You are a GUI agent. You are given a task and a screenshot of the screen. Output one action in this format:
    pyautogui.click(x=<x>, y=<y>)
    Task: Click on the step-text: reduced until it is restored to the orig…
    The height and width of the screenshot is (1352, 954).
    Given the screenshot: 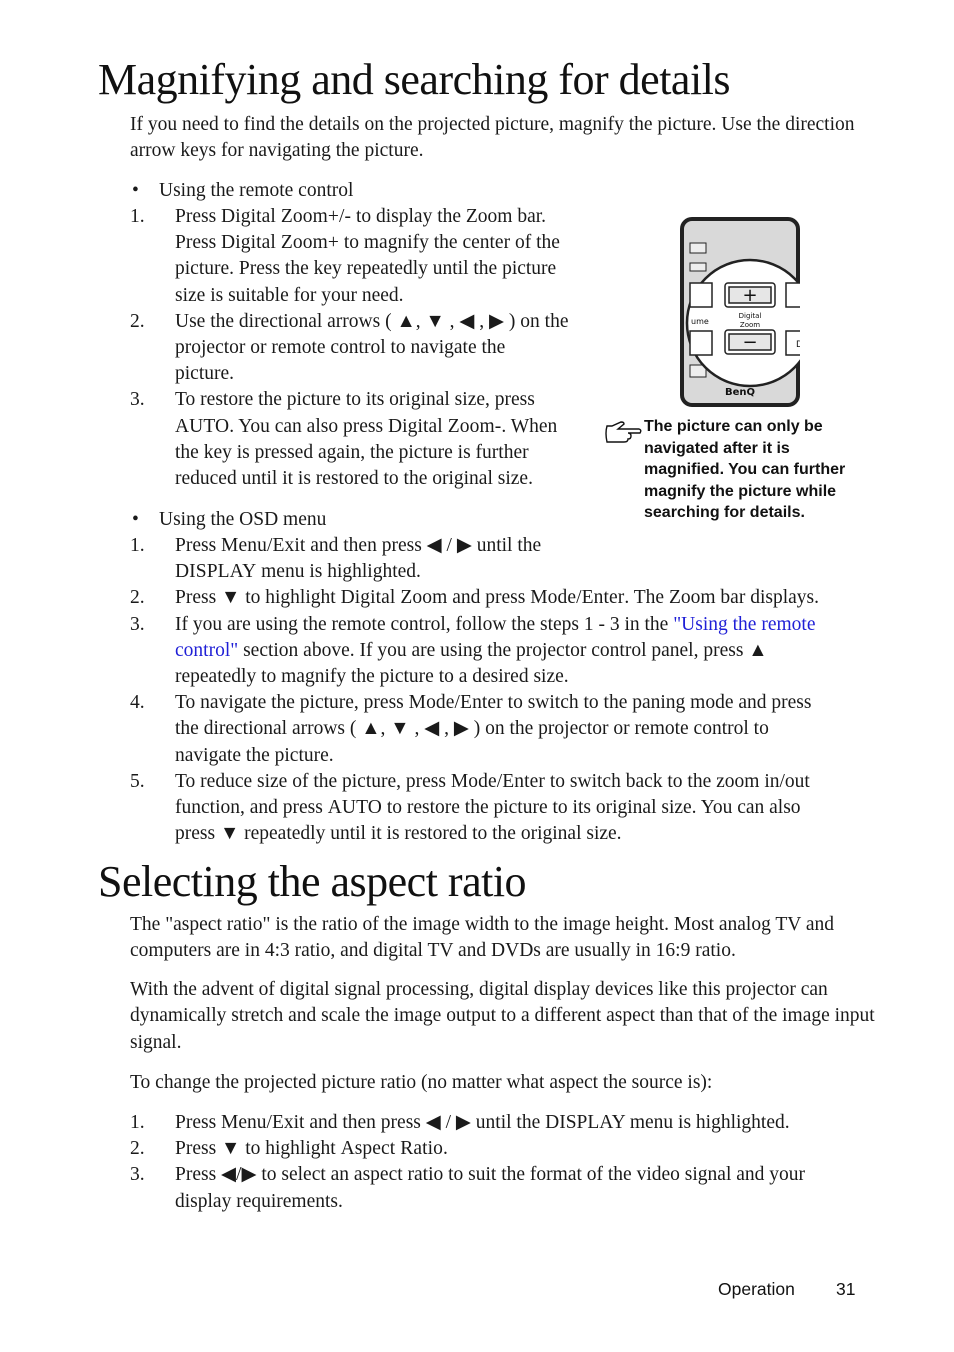 What is the action you would take?
    pyautogui.click(x=354, y=478)
    